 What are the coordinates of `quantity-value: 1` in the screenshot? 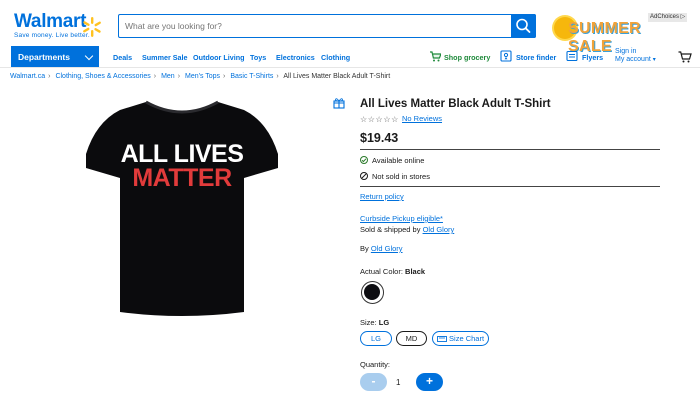 It's located at (398, 382).